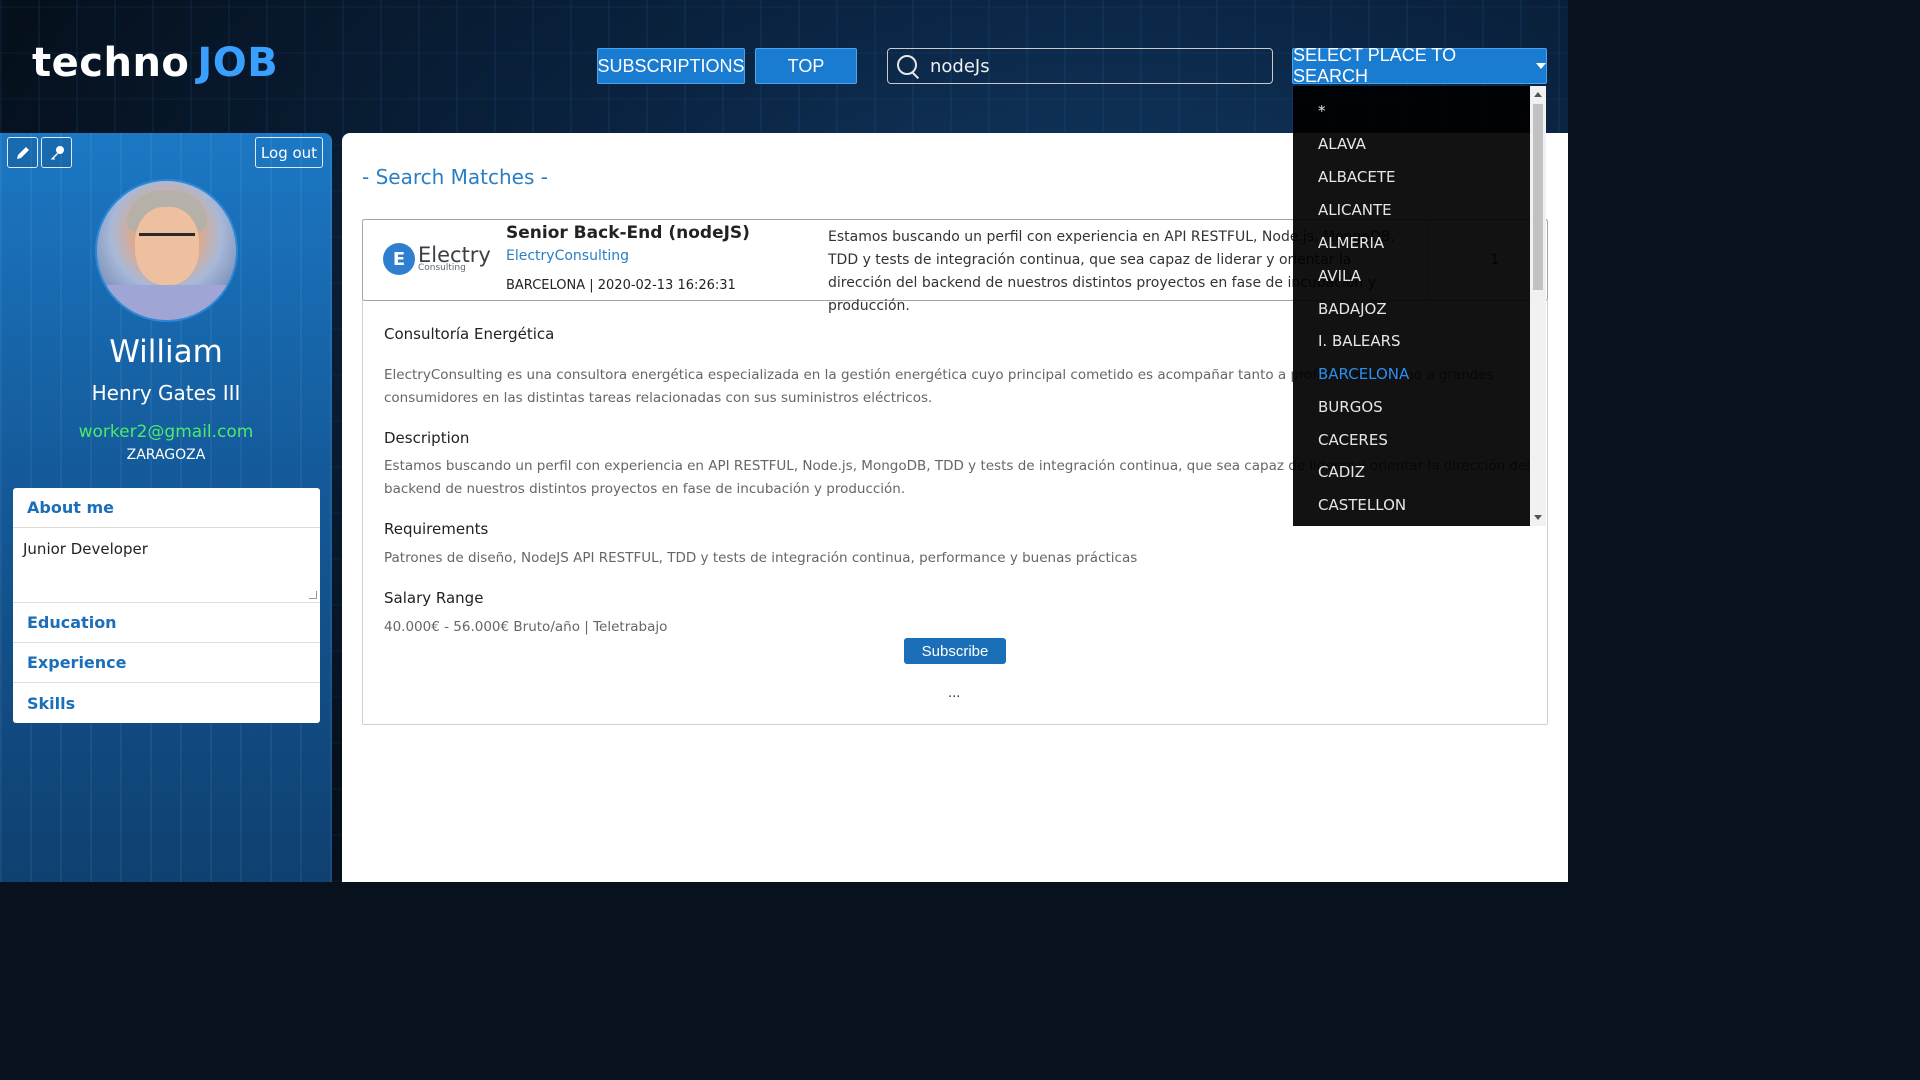 The image size is (1920, 1080). Describe the element at coordinates (313, 595) in the screenshot. I see `resize-grip-icon` at that location.